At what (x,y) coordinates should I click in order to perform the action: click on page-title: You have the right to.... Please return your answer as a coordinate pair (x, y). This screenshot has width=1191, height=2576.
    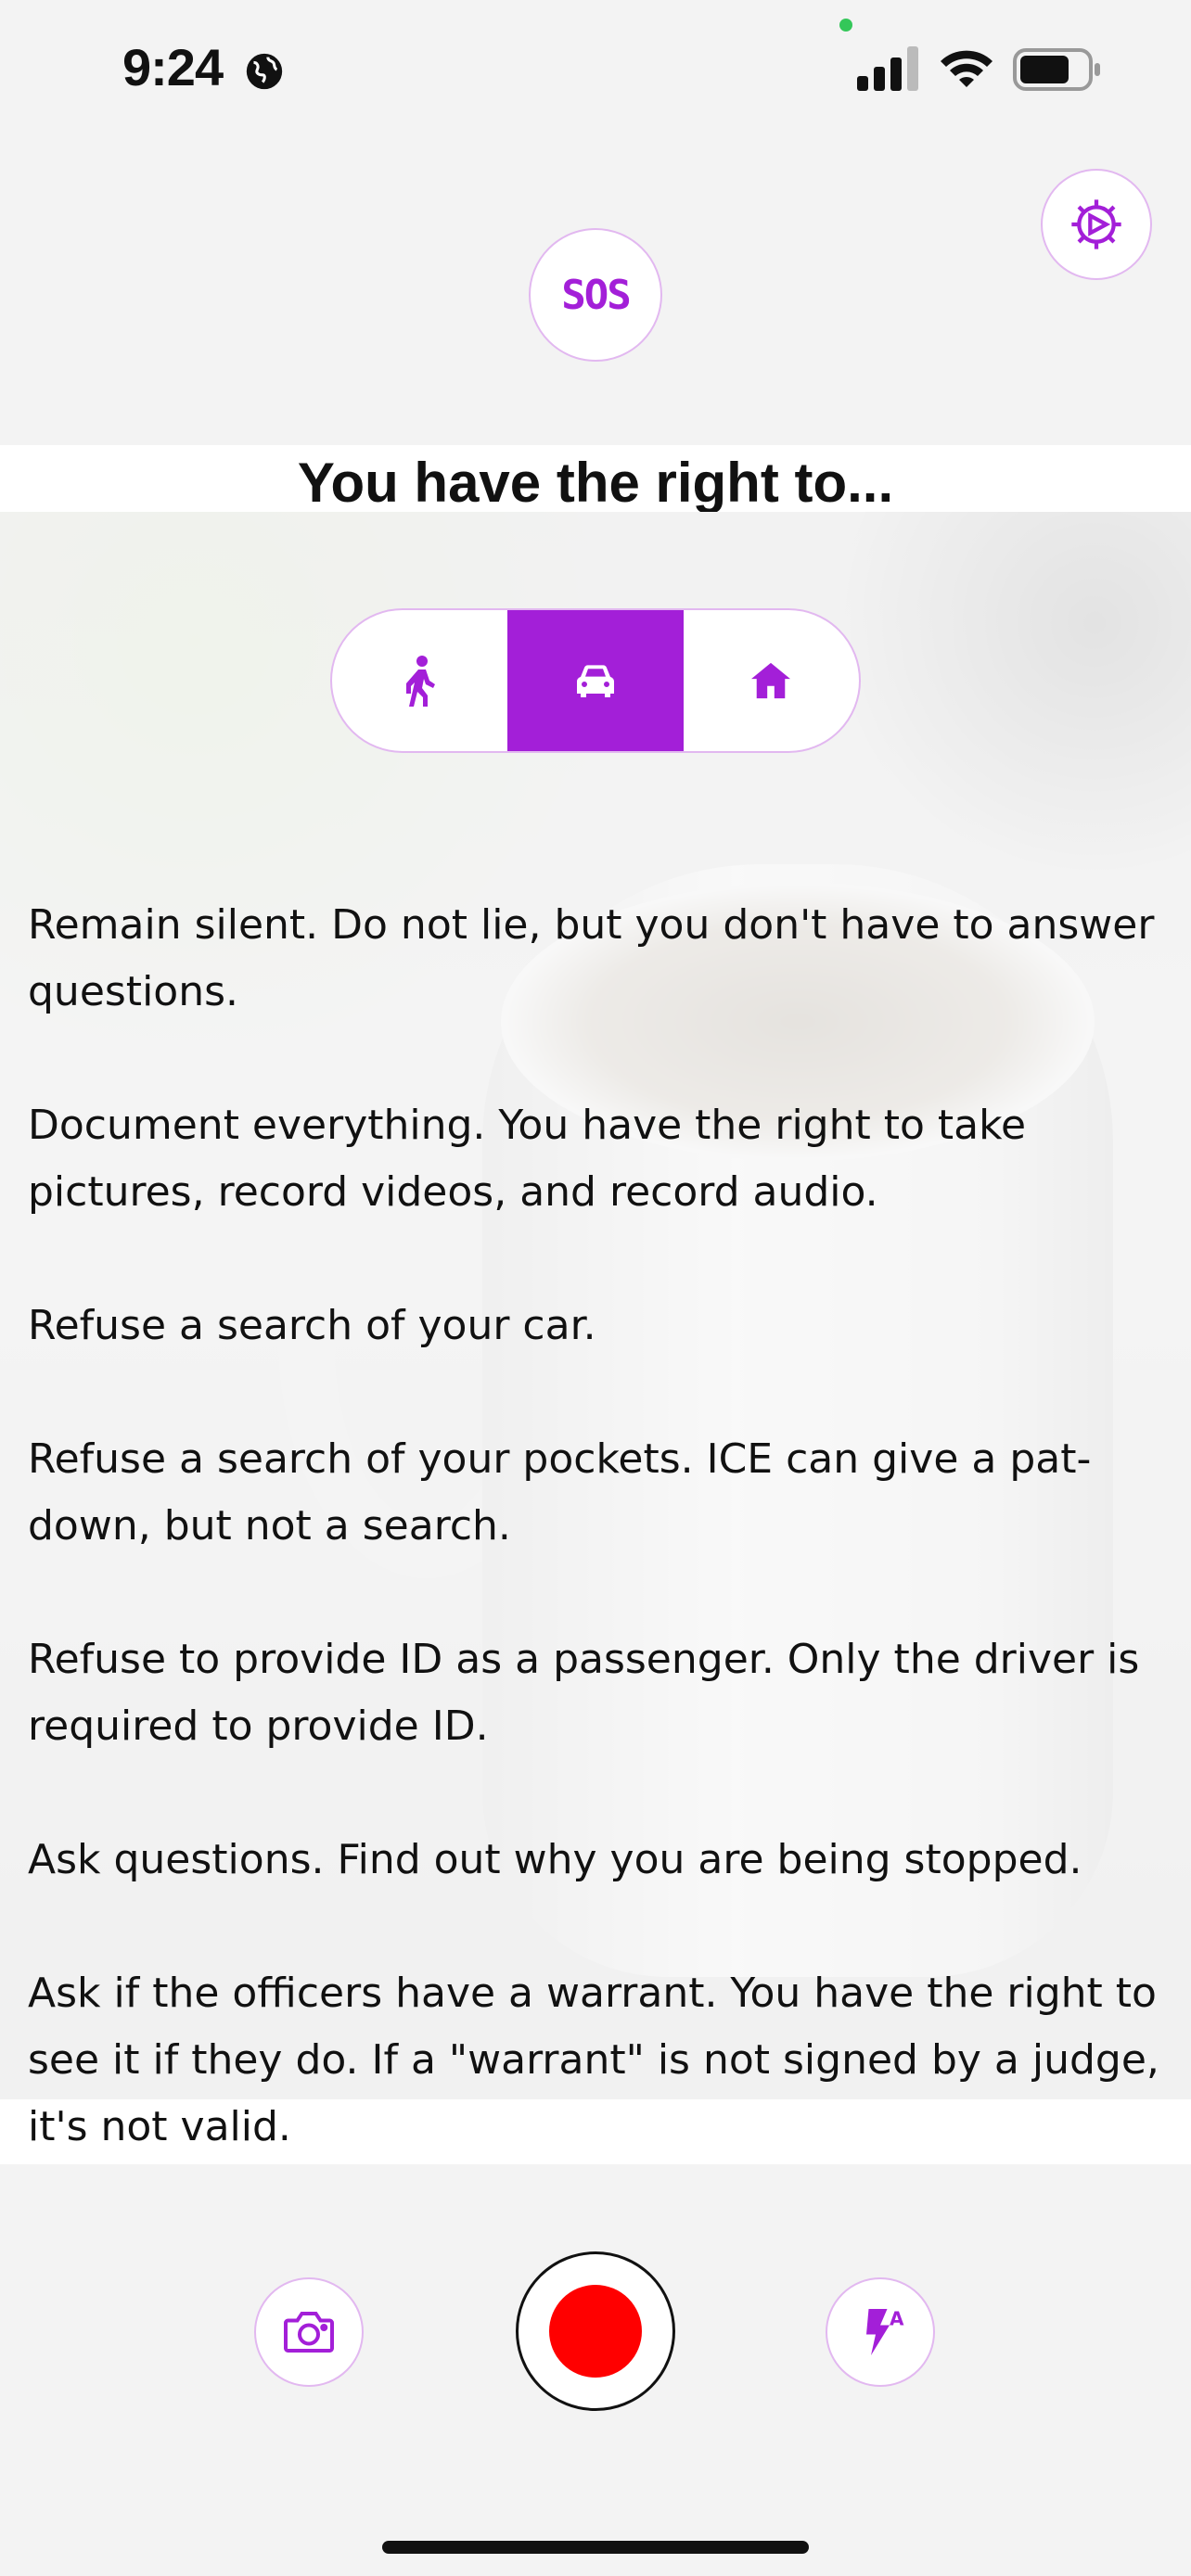
    Looking at the image, I should click on (595, 483).